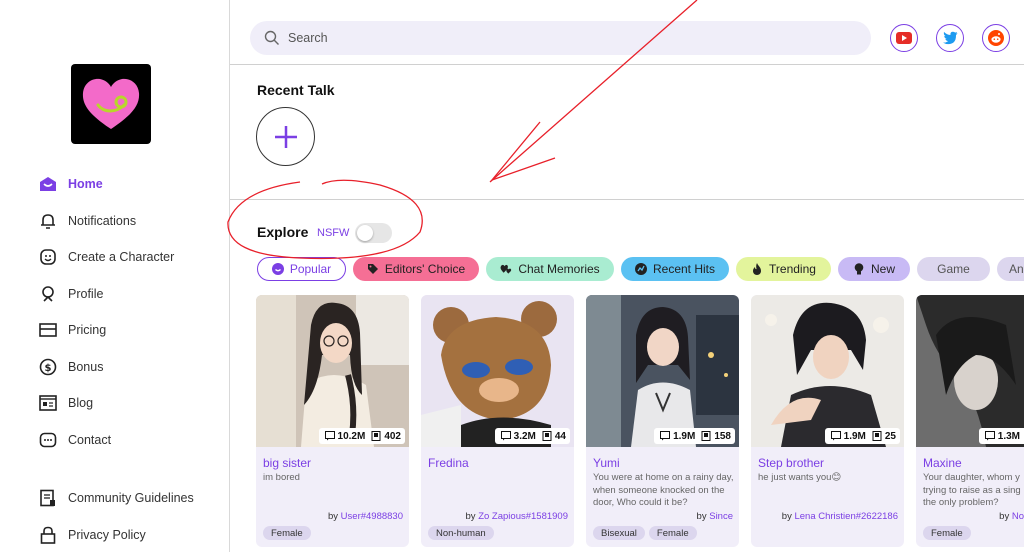  What do you see at coordinates (102, 220) in the screenshot?
I see `nav-label: Notifications` at bounding box center [102, 220].